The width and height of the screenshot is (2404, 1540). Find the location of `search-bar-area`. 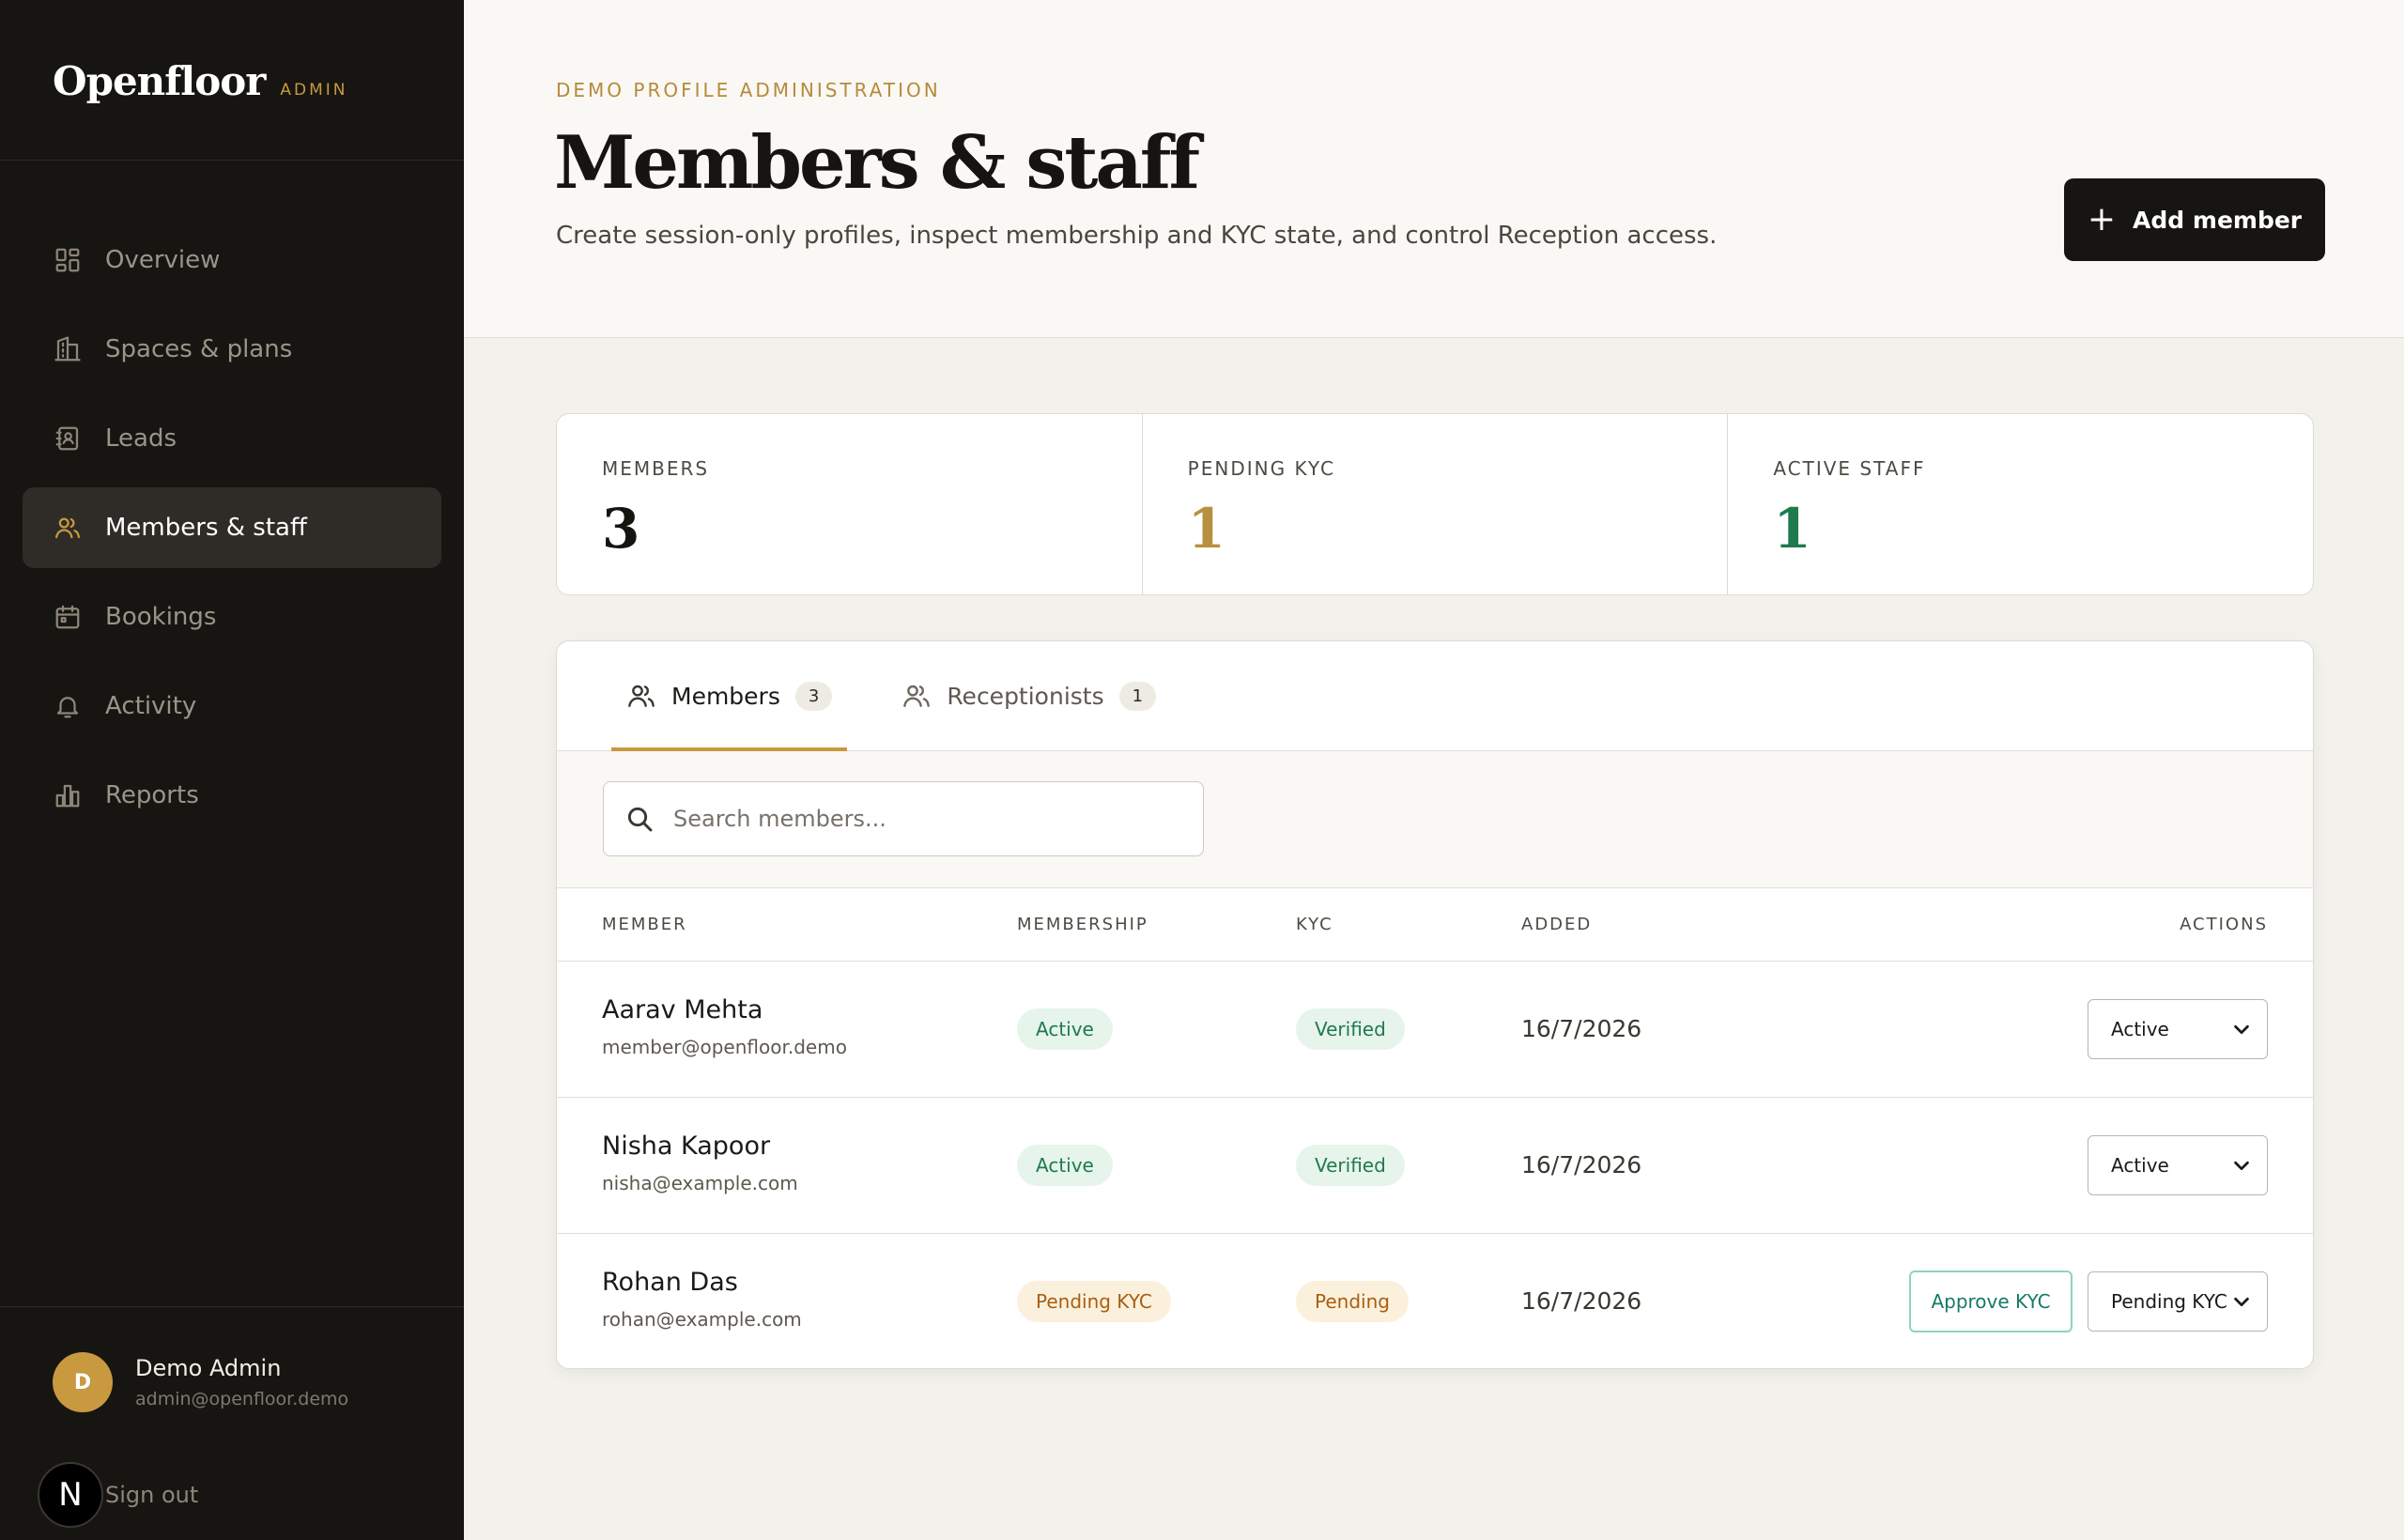

search-bar-area is located at coordinates (1435, 819).